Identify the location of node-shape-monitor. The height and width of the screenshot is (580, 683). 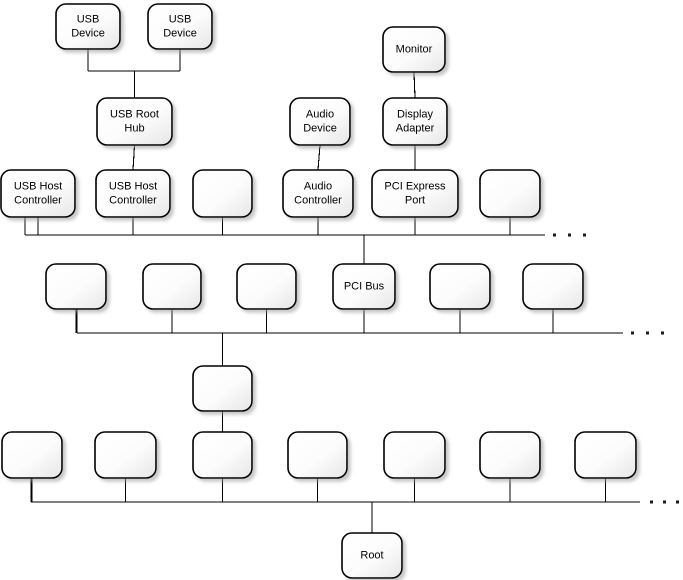
(414, 49).